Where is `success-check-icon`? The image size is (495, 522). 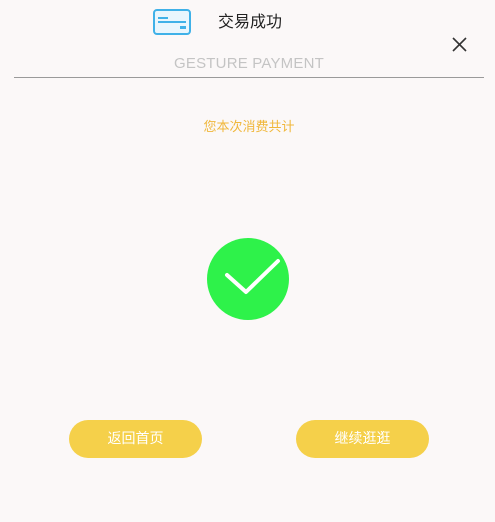
success-check-icon is located at coordinates (248, 279).